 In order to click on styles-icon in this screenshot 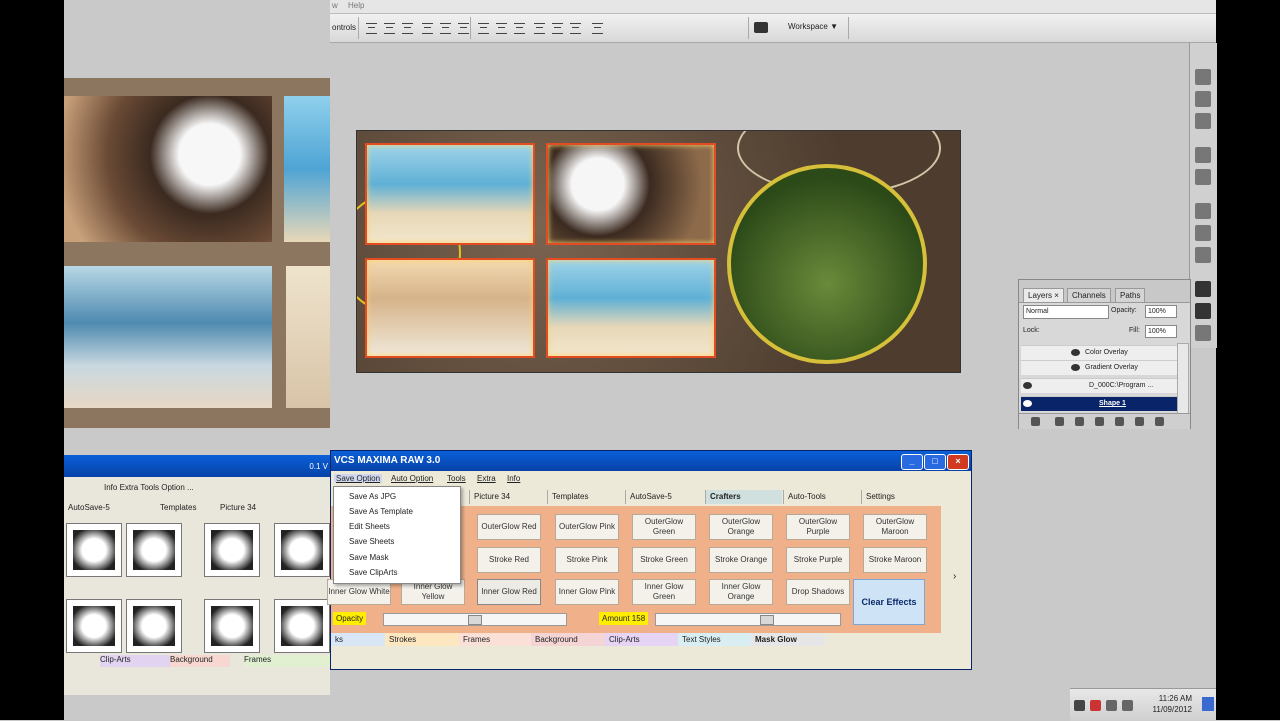, I will do `click(1203, 255)`.